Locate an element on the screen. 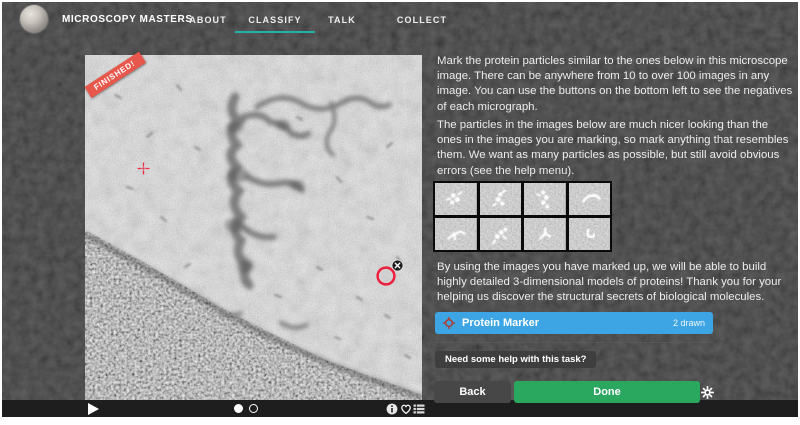 The height and width of the screenshot is (425, 800). crosshair-circle-icon is located at coordinates (449, 323).